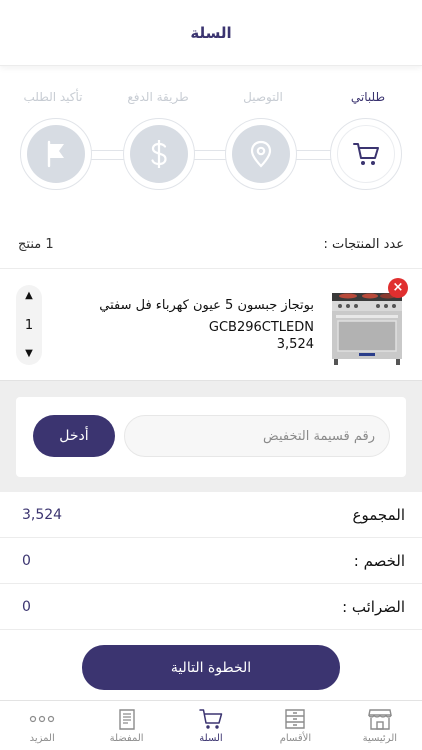 The width and height of the screenshot is (422, 750). Describe the element at coordinates (368, 97) in the screenshot. I see `step-label-orders: طلباتي` at that location.